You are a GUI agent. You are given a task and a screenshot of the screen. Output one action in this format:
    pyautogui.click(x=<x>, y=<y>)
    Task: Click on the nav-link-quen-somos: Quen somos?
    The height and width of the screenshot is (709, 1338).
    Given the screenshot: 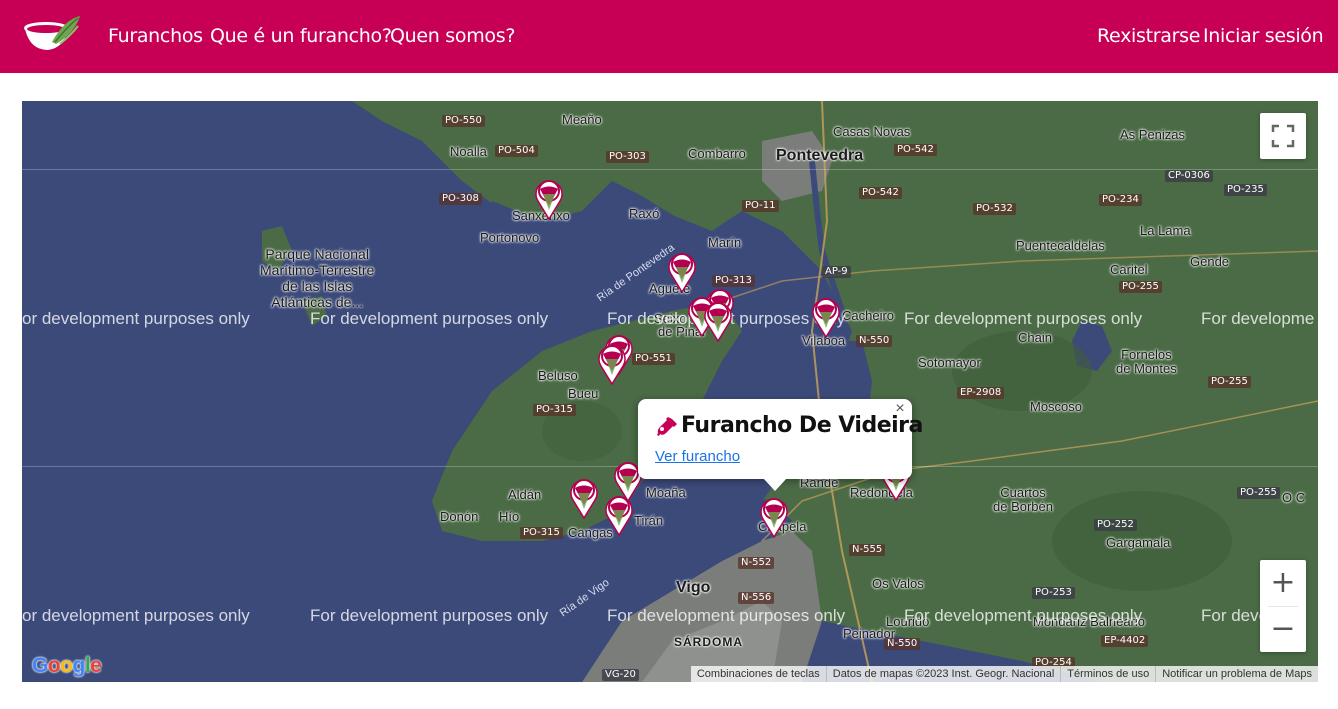 What is the action you would take?
    pyautogui.click(x=452, y=36)
    